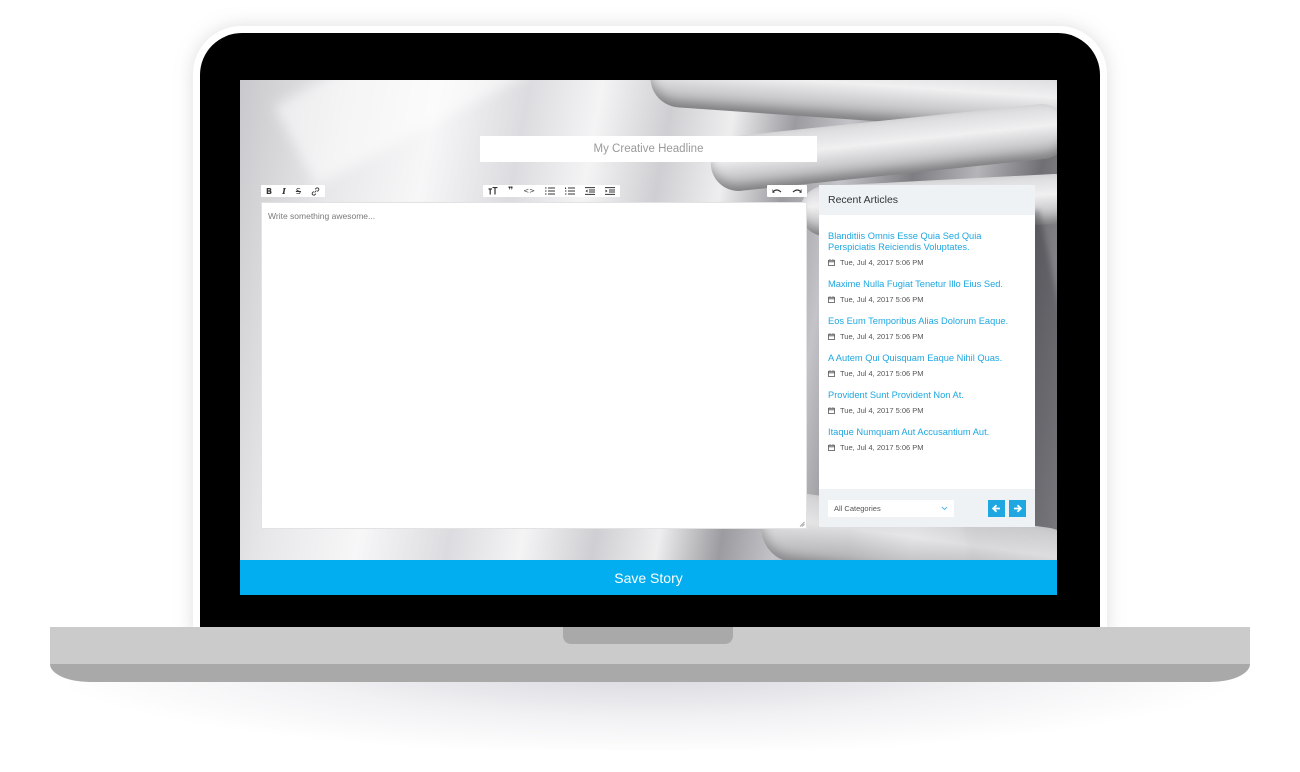 This screenshot has height=772, width=1300. I want to click on italic-button: I, so click(284, 191).